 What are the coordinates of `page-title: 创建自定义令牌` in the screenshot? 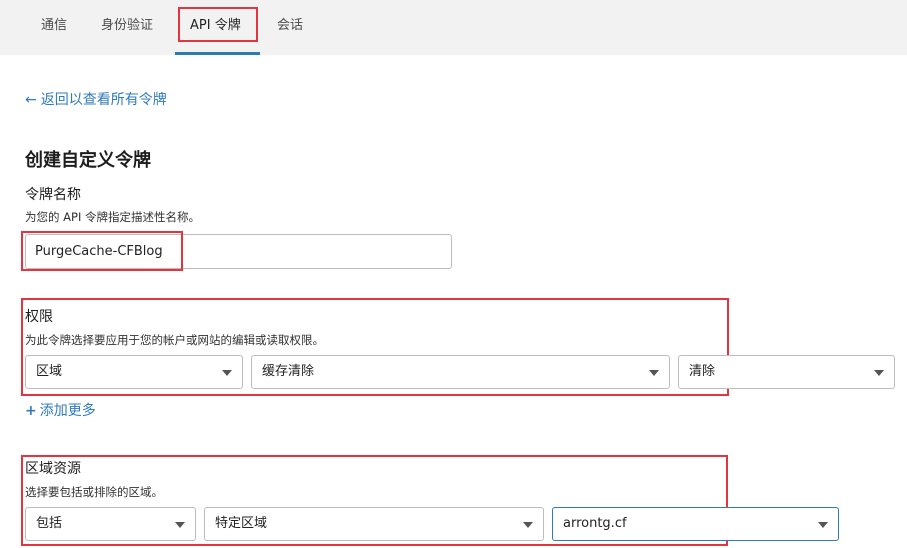 It's located at (88, 160).